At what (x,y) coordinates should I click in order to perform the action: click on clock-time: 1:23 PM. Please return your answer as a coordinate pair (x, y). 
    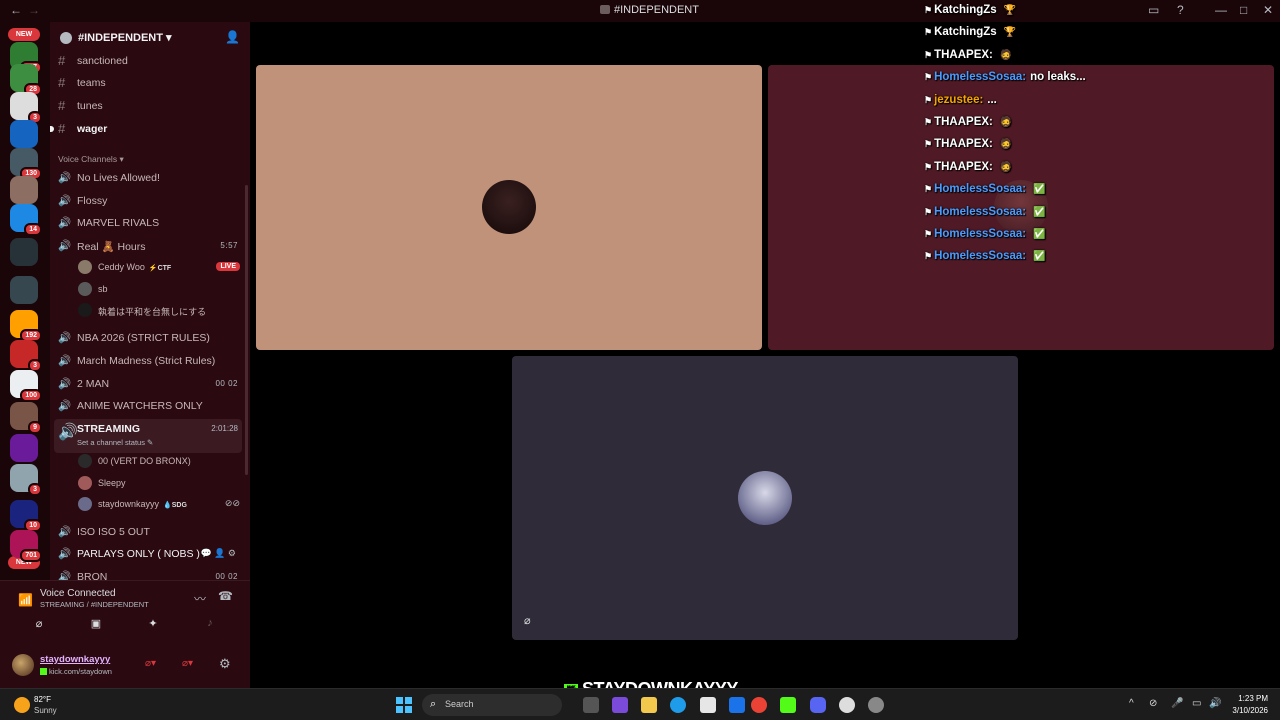
    Looking at the image, I should click on (1245, 698).